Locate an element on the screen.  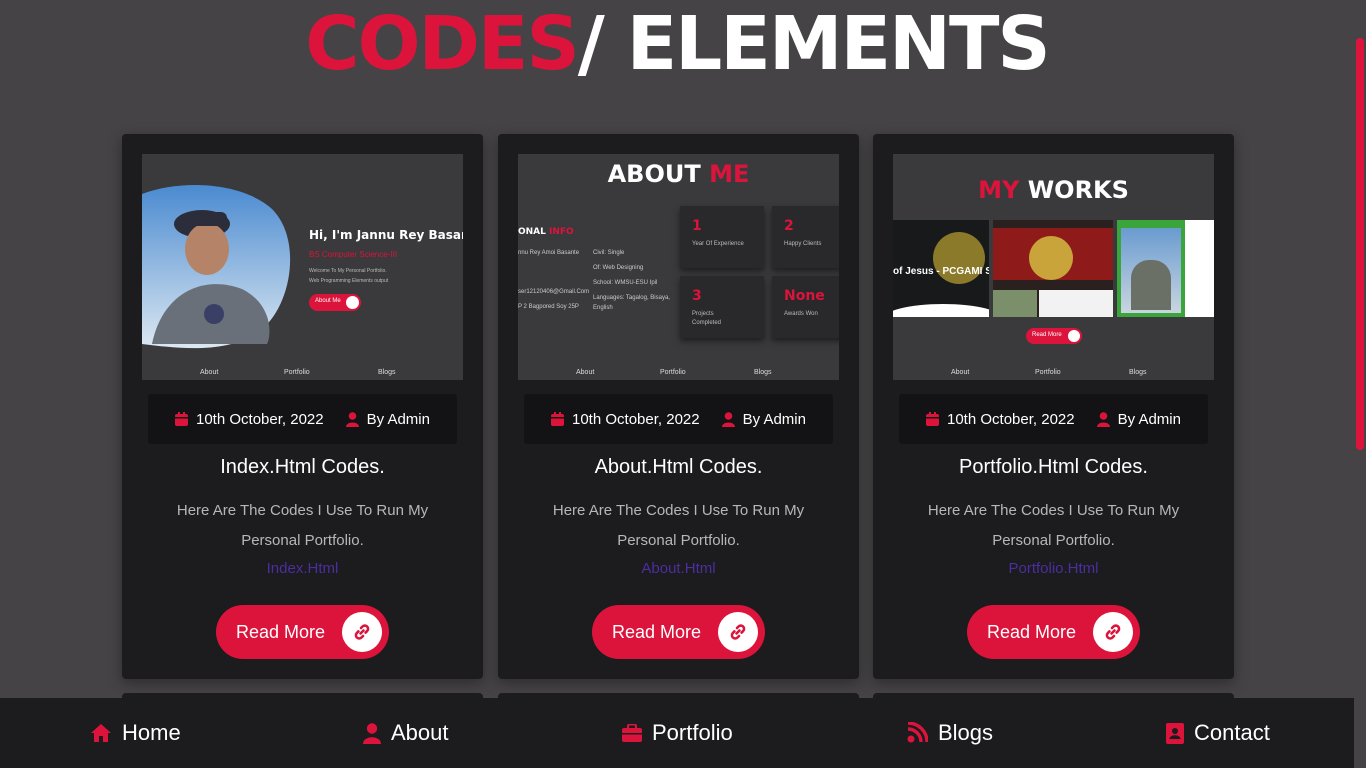
preview-stat-label: Year Of Experience is located at coordinates (718, 244).